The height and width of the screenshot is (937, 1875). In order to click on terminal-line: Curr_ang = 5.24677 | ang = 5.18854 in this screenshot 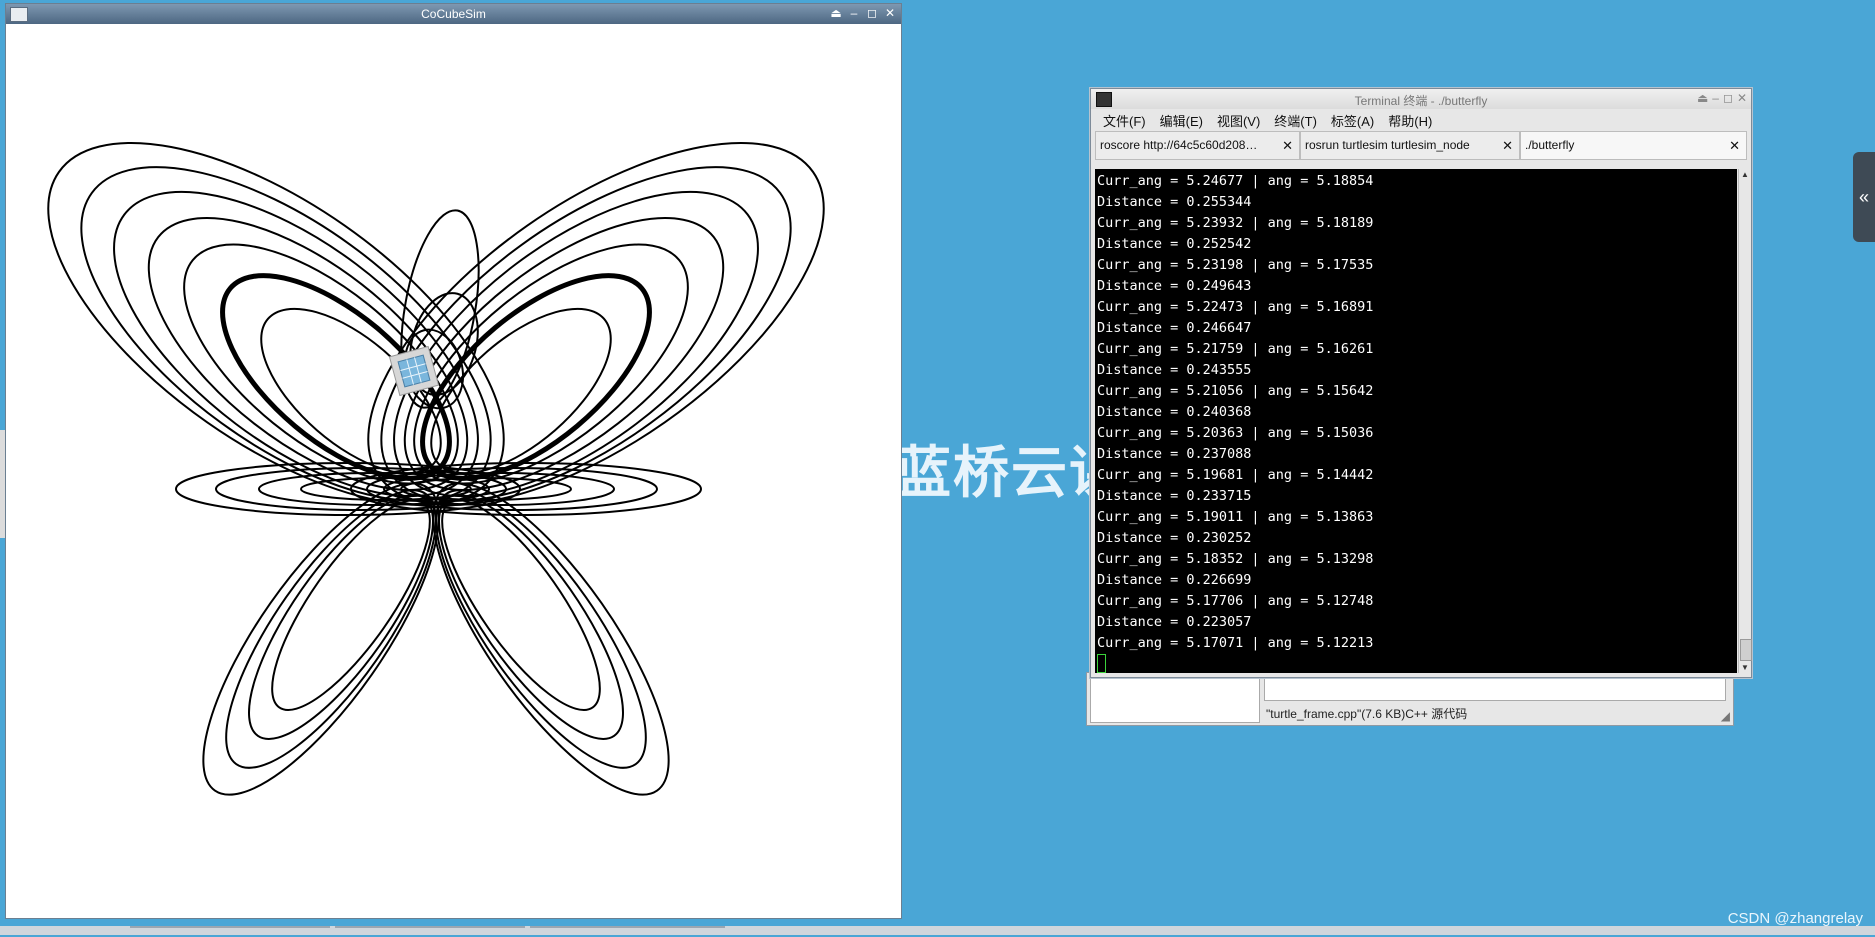, I will do `click(1235, 181)`.